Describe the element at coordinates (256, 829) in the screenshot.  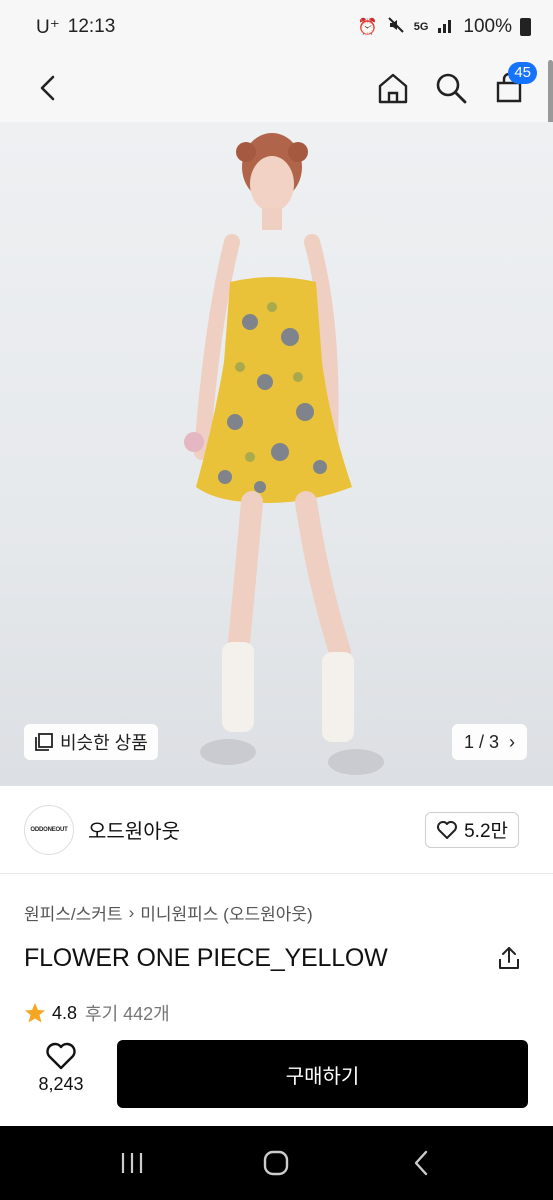
I see `brand-name: 오드원아웃` at that location.